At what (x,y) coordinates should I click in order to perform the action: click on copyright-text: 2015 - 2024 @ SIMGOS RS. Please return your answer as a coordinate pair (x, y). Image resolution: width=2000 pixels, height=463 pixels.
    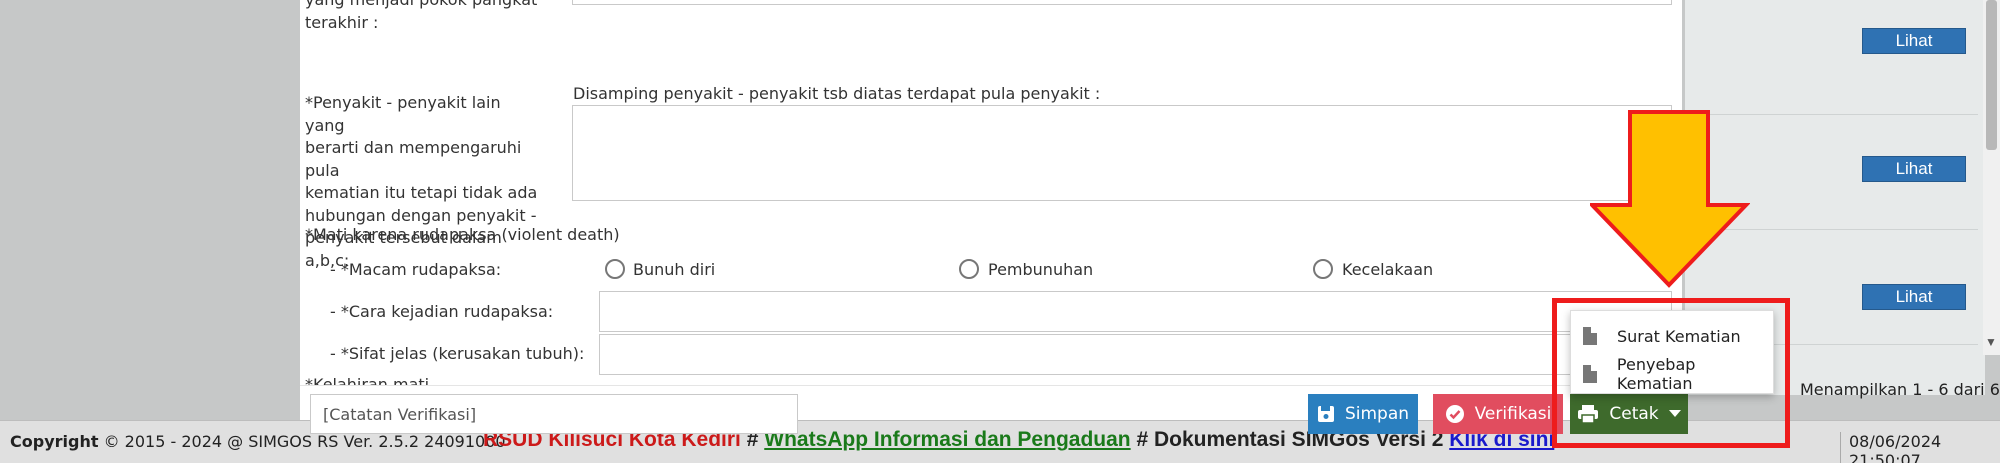
    Looking at the image, I should click on (231, 441).